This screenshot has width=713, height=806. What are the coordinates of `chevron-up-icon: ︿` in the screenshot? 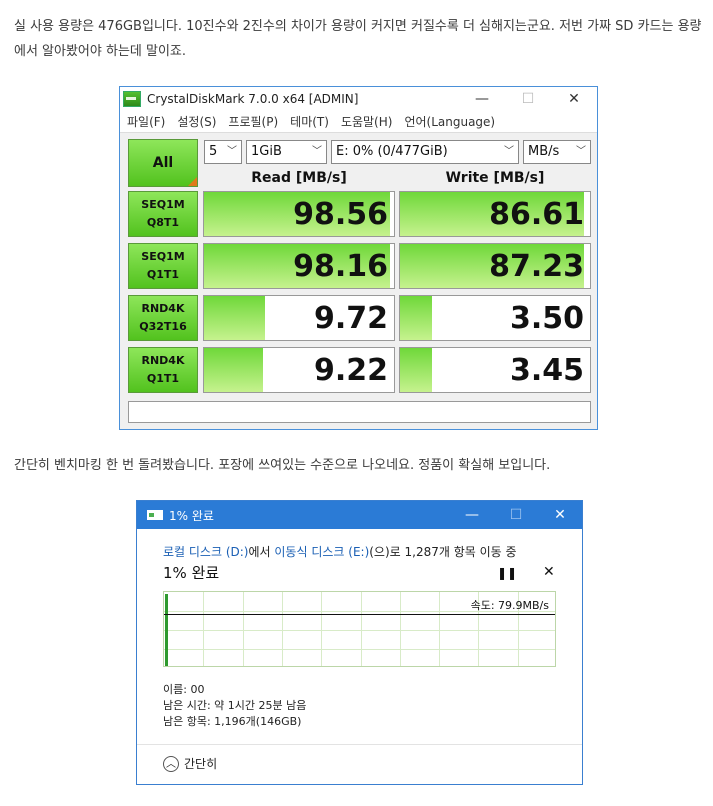 It's located at (171, 763).